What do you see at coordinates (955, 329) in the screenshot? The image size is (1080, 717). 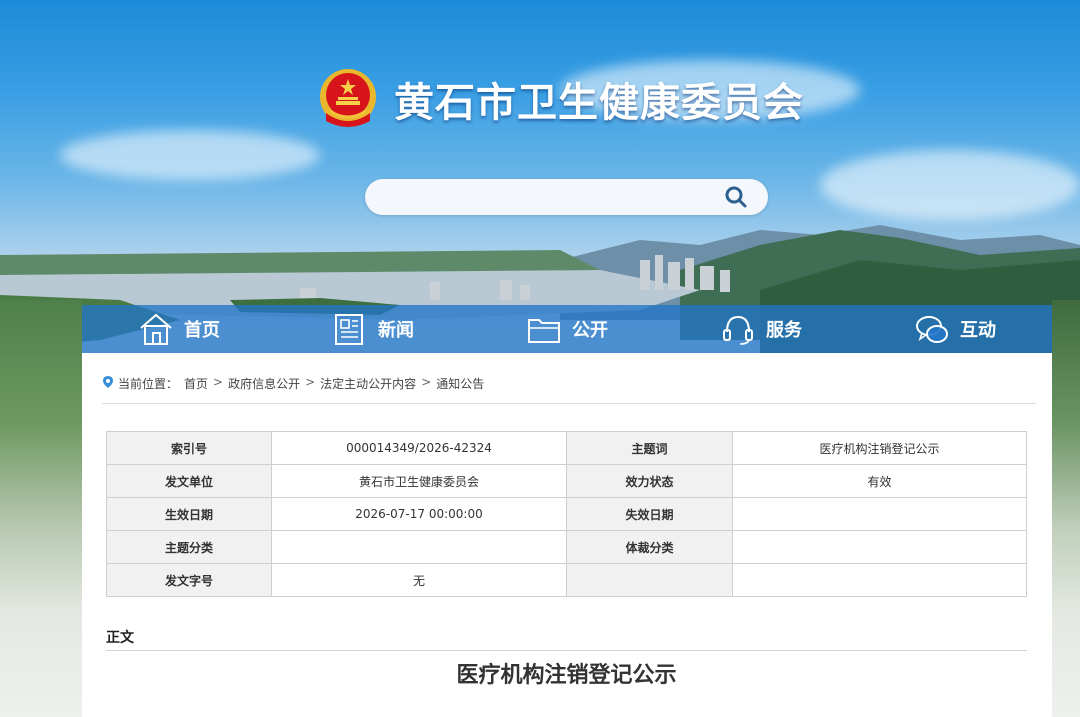 I see `nav-item-interact: 互动` at bounding box center [955, 329].